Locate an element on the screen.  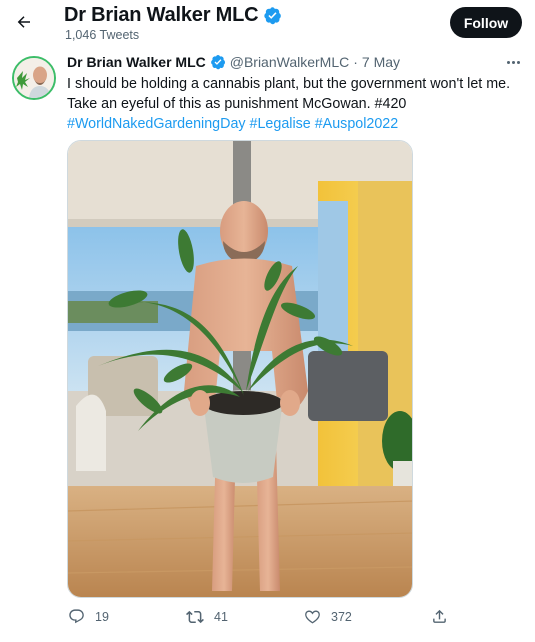
hashtag-link: #WorldNakedGardeningDay is located at coordinates (156, 124).